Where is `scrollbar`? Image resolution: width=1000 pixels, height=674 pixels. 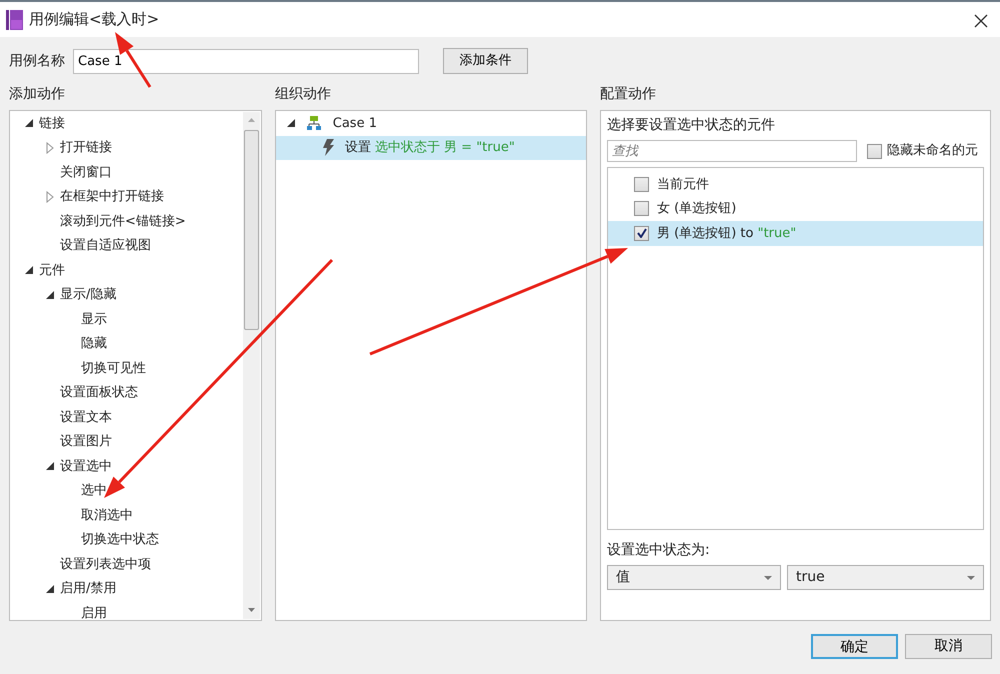
scrollbar is located at coordinates (251, 365).